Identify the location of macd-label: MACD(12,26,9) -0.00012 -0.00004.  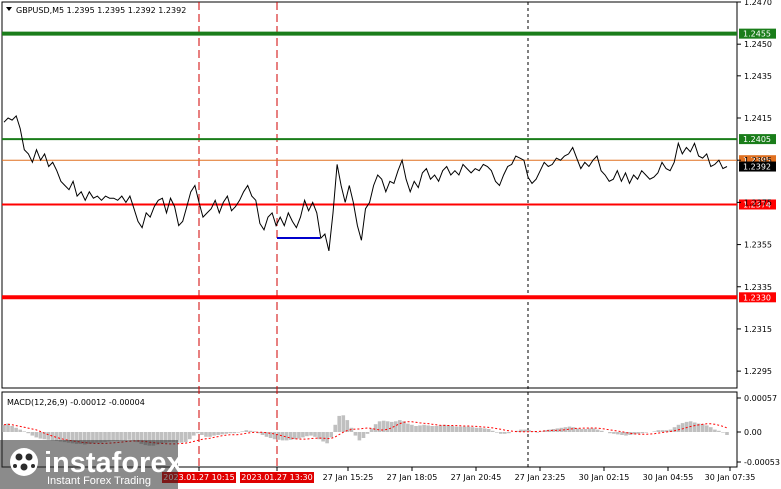
(76, 402).